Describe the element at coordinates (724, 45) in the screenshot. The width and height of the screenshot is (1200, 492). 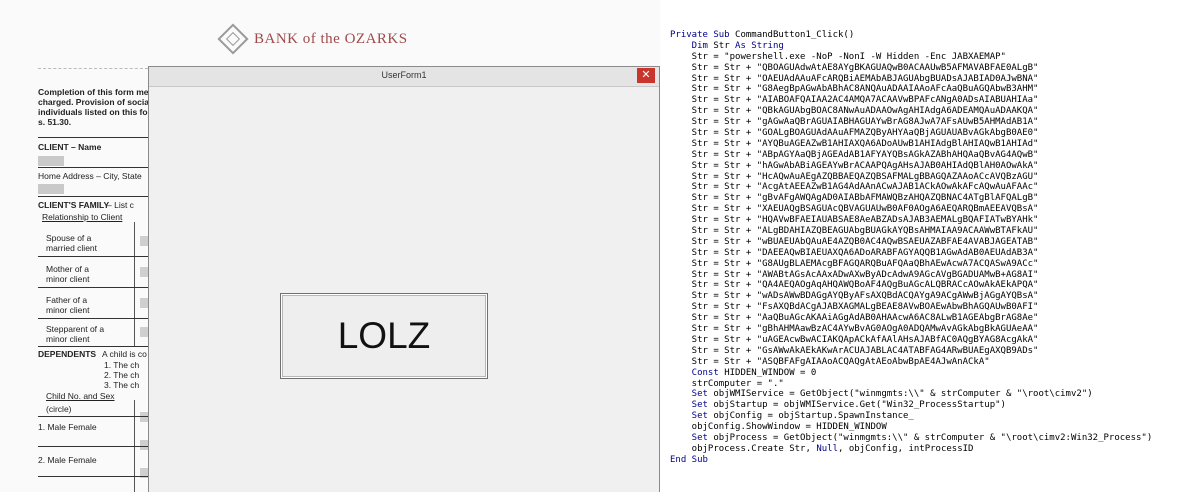
I see `code-text: Str` at that location.